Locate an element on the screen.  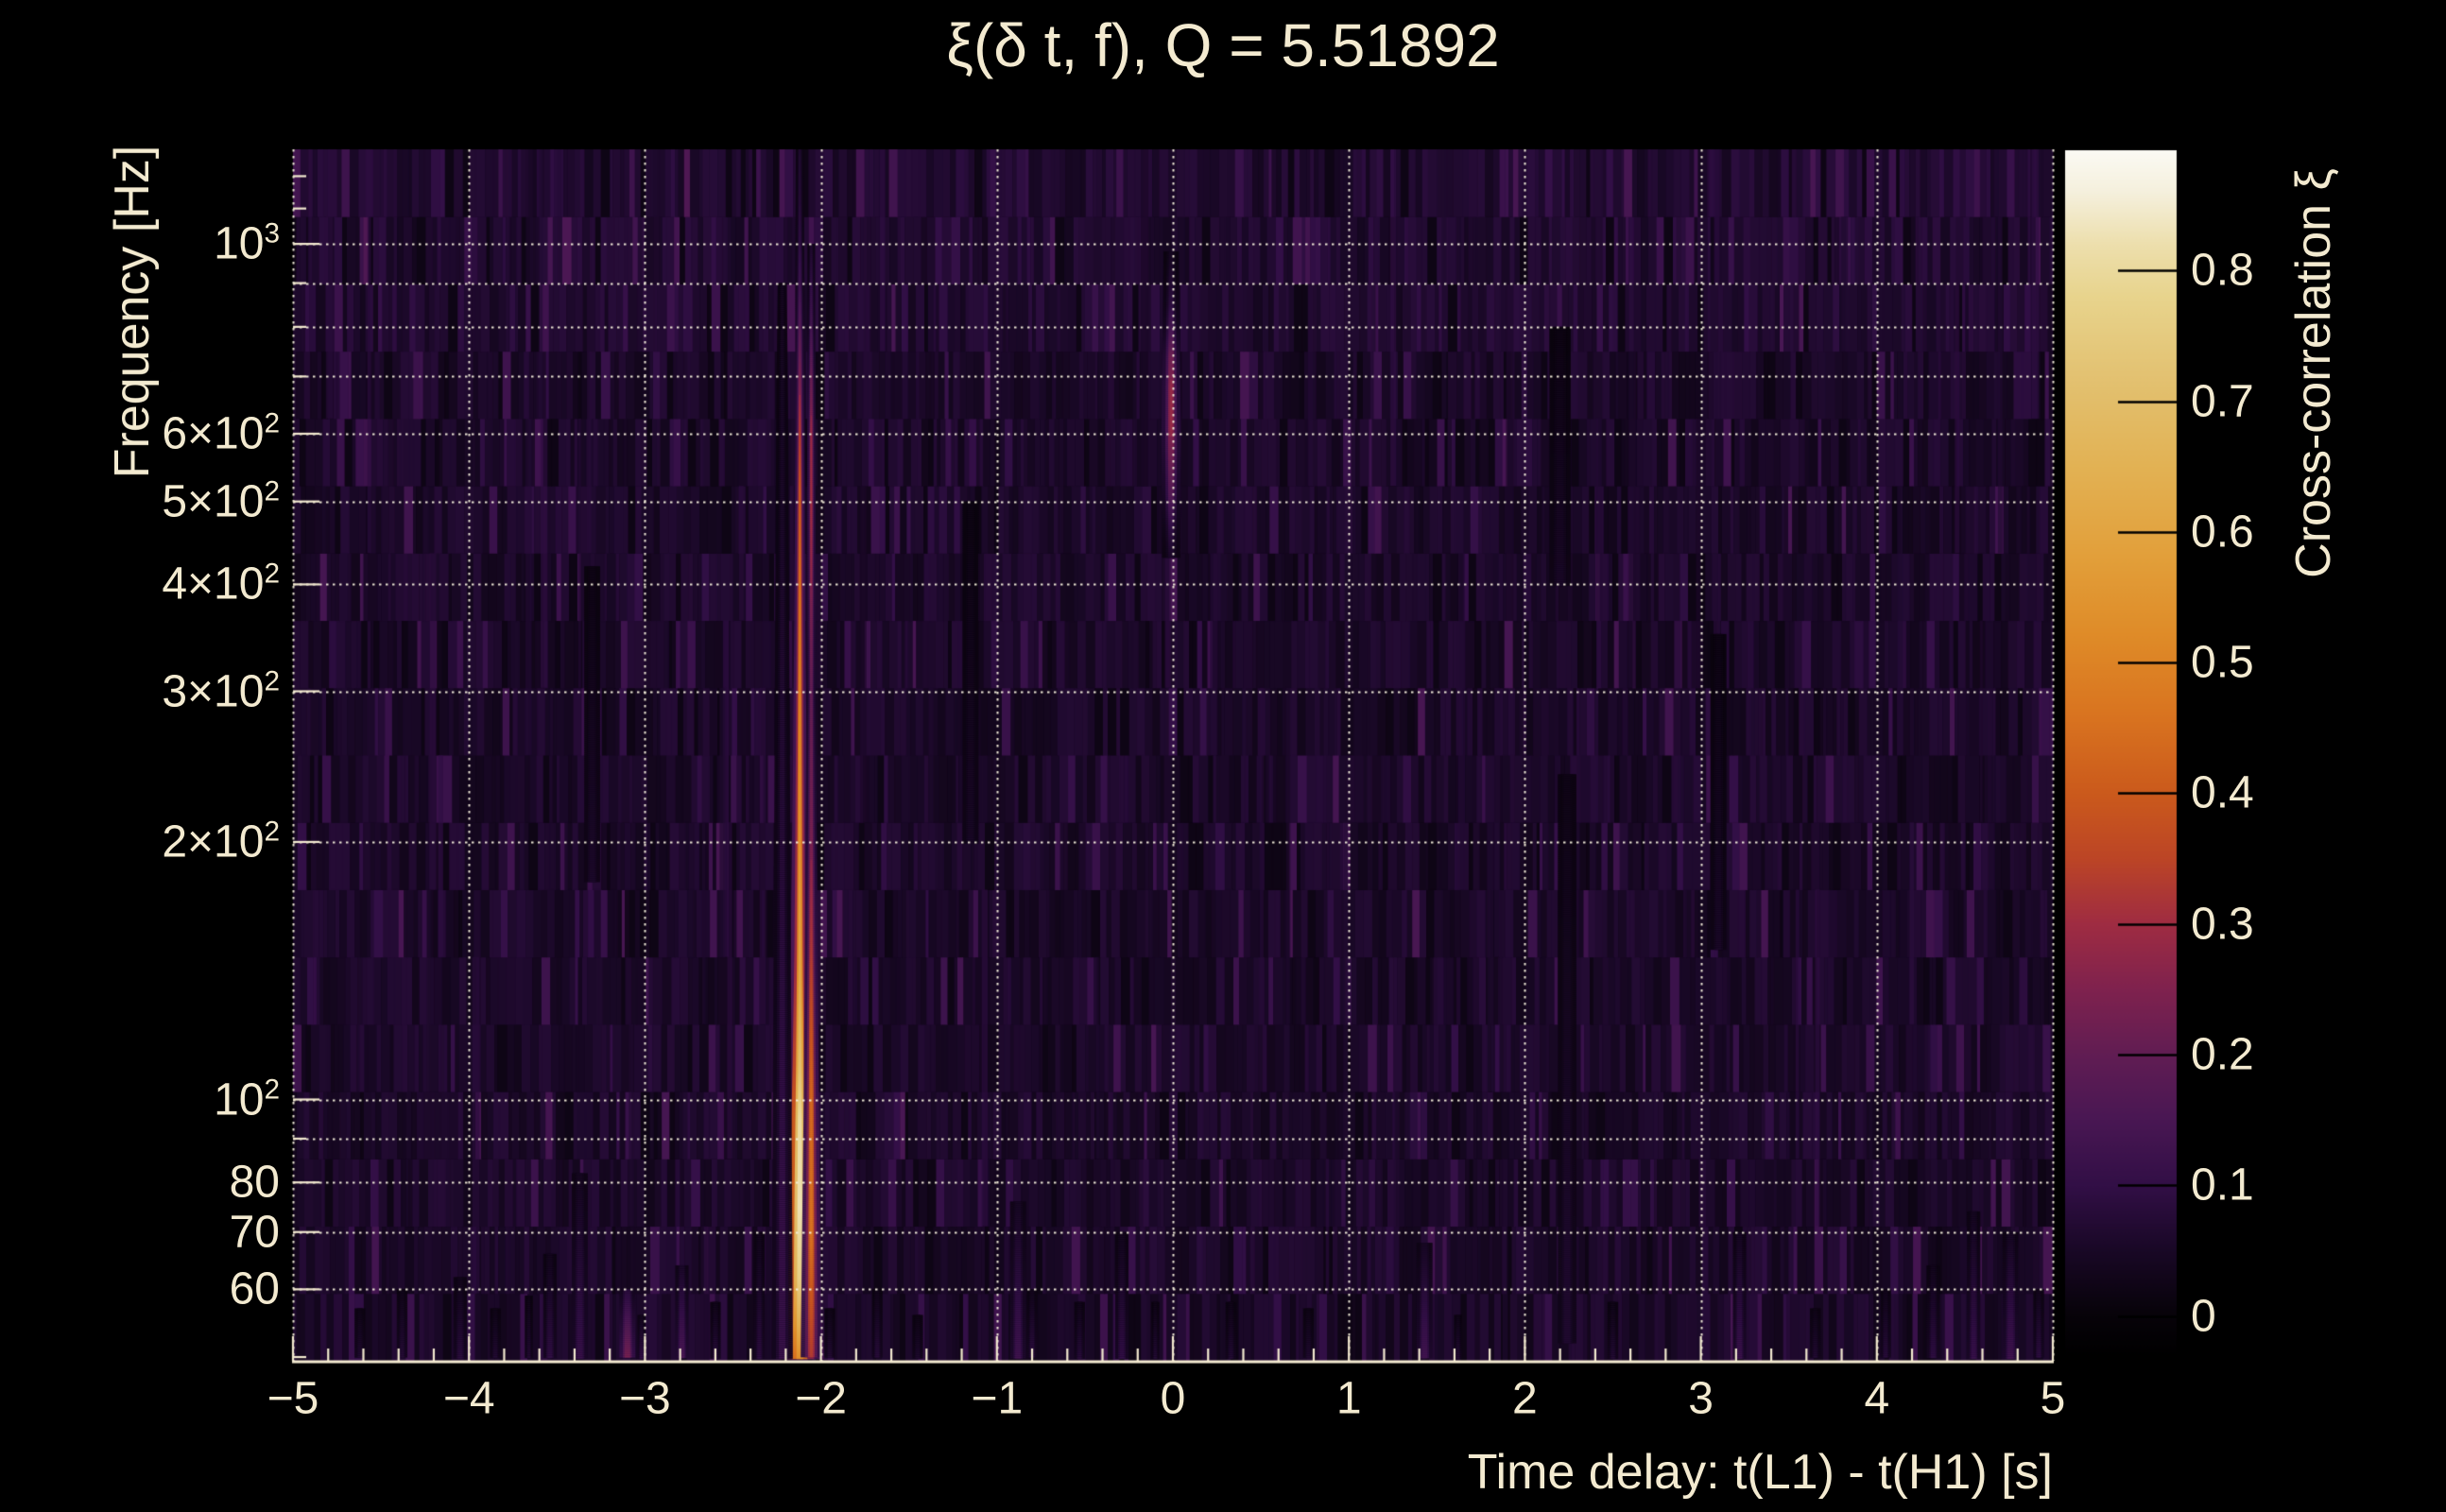
chart-title: ξ(δ t, f), Q = 5.51892 is located at coordinates (1223, 45).